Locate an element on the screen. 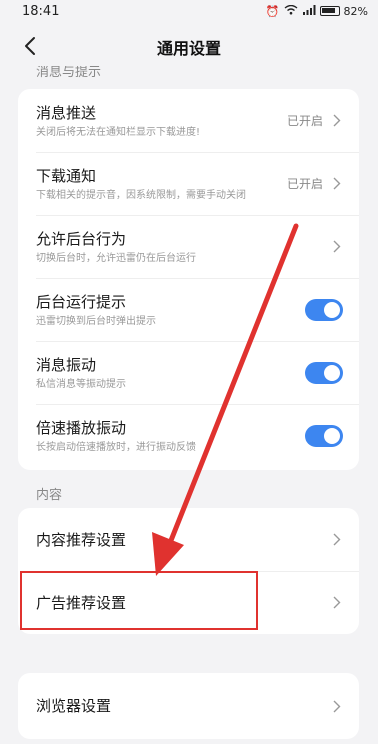 The width and height of the screenshot is (378, 744). setting-row-browser: 浏览器设置 is located at coordinates (188, 706).